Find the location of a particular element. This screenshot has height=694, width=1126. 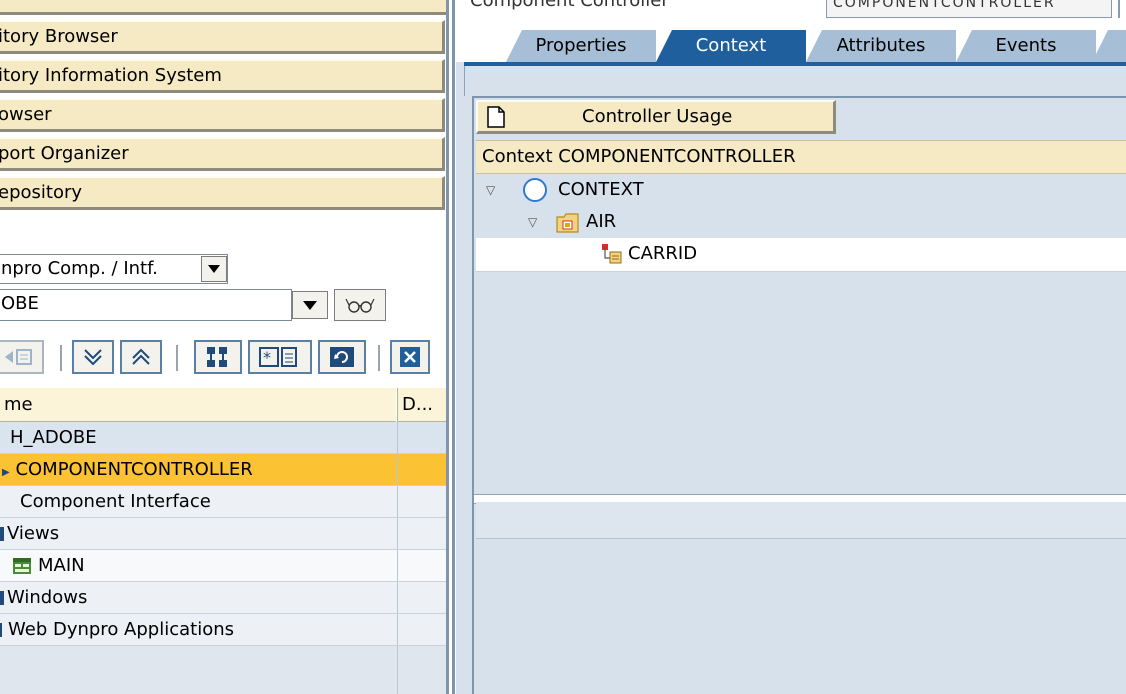

tree-row: MAIN is located at coordinates (223, 566).